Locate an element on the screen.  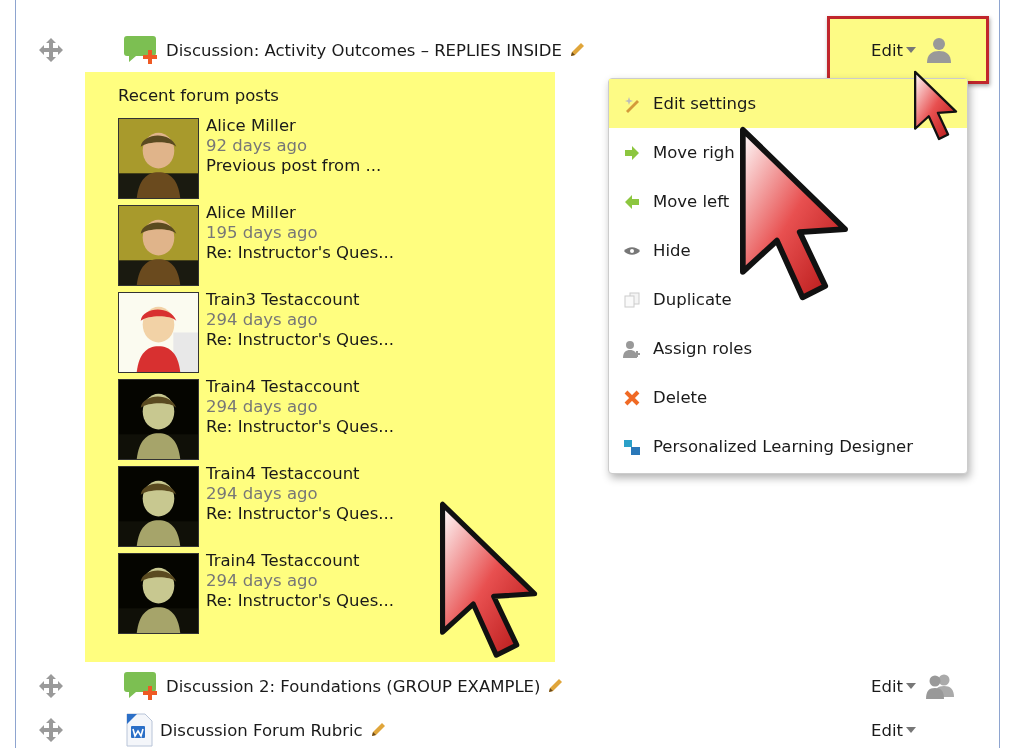
activity-title: Discussion Forum Rubric is located at coordinates (261, 730).